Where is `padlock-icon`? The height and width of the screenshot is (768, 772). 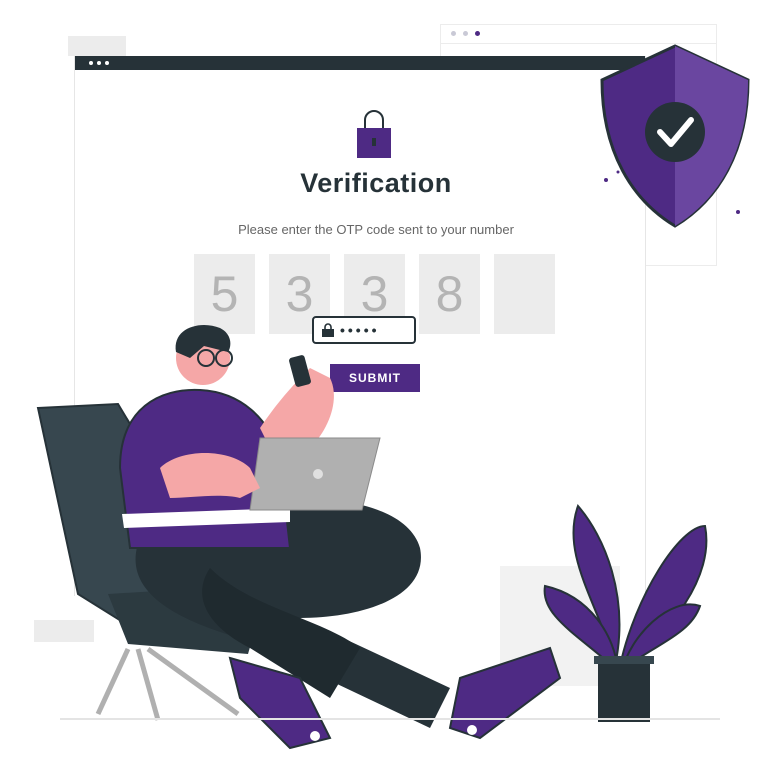
padlock-icon is located at coordinates (374, 134).